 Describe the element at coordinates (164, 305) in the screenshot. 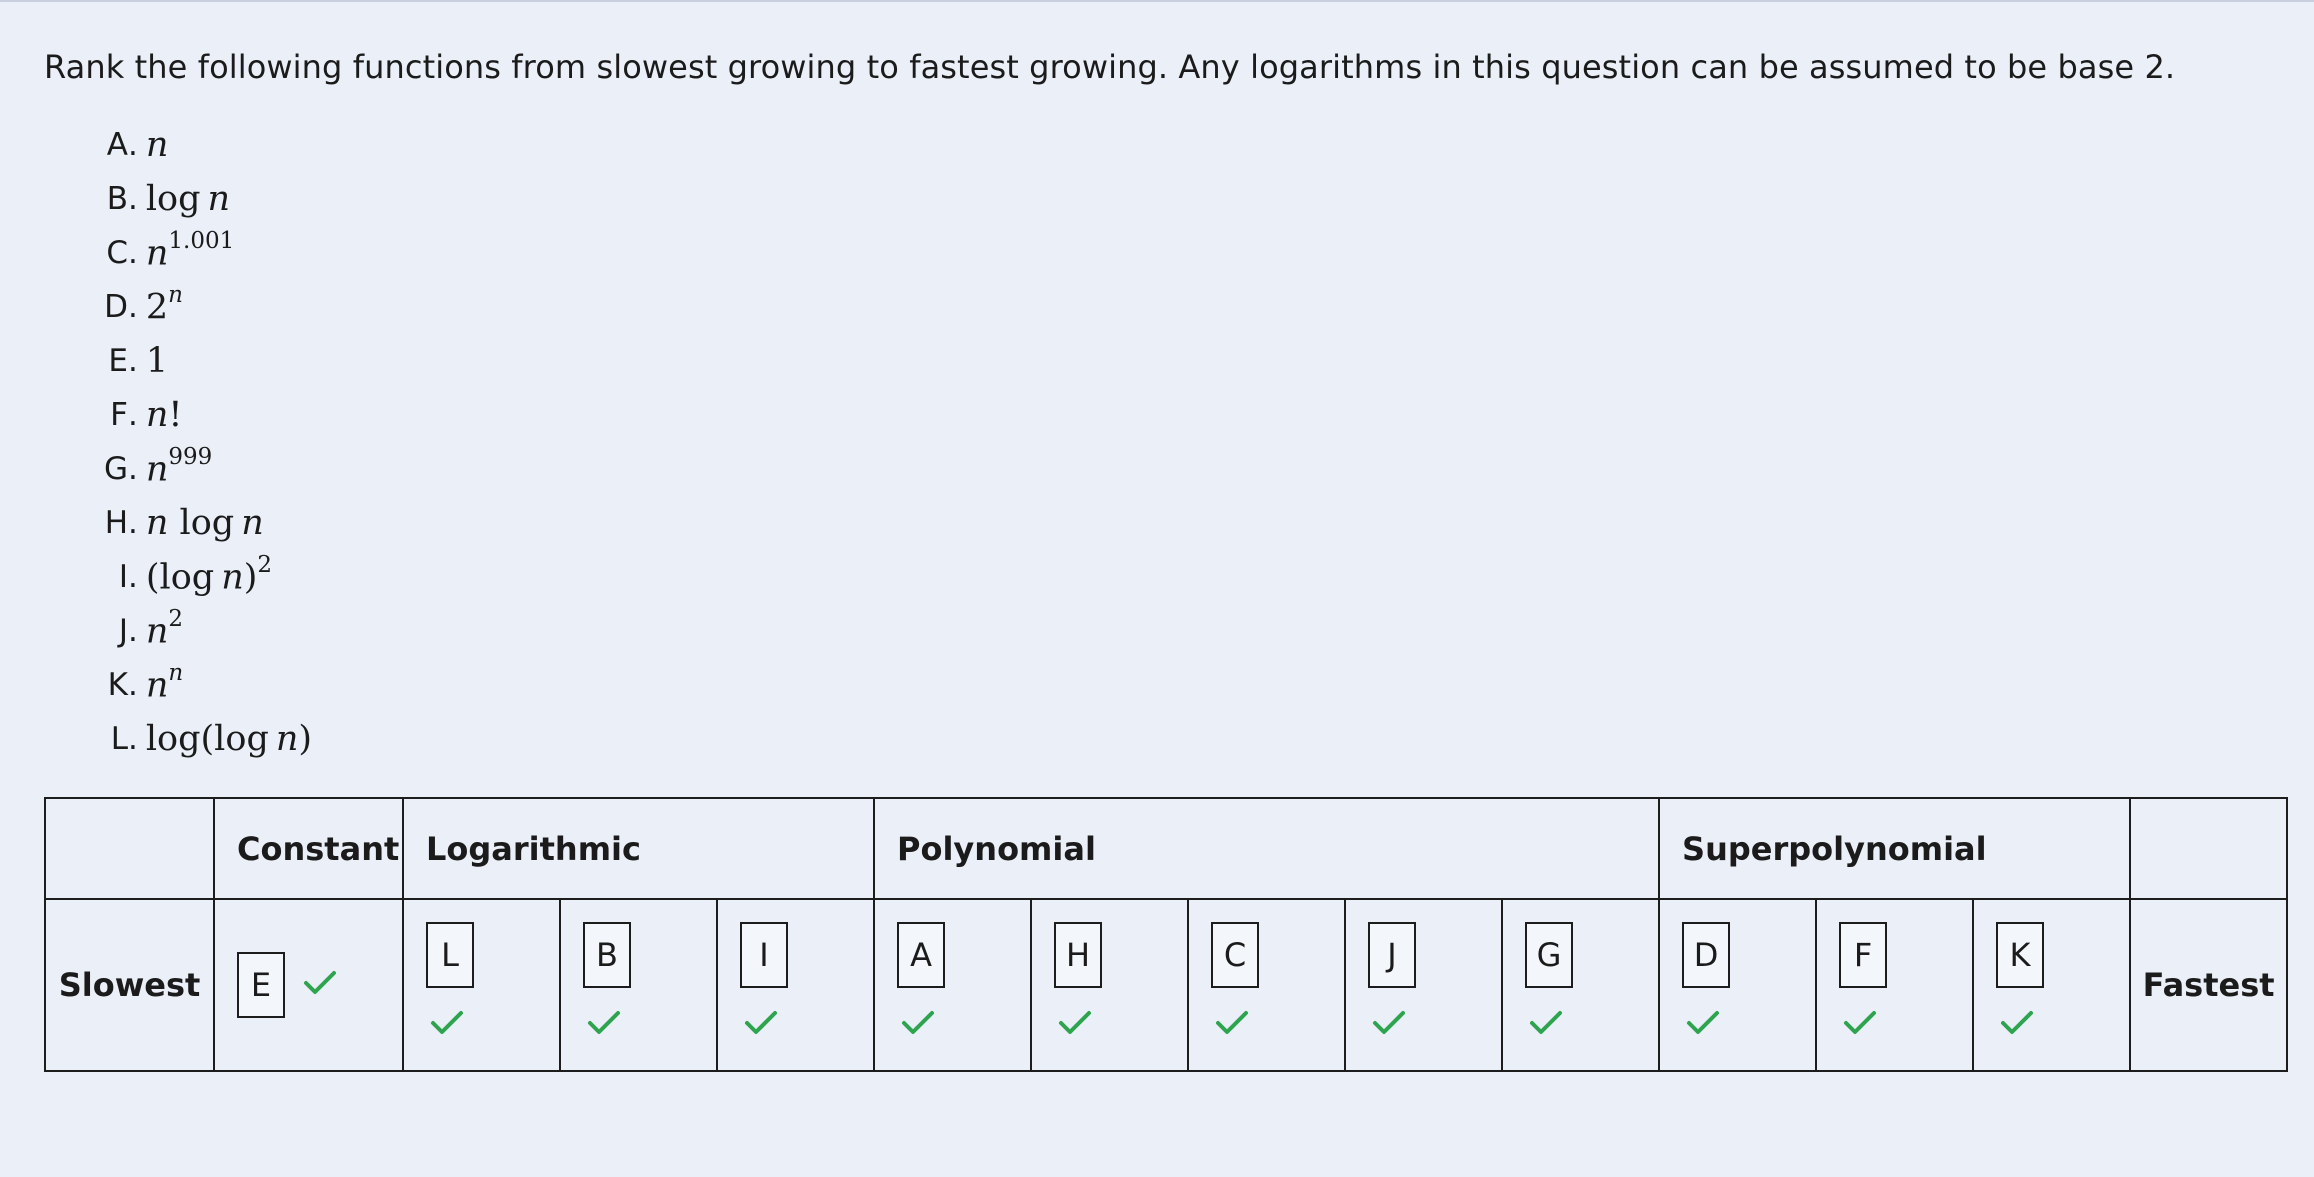

I see `option-math-d: 2n` at that location.